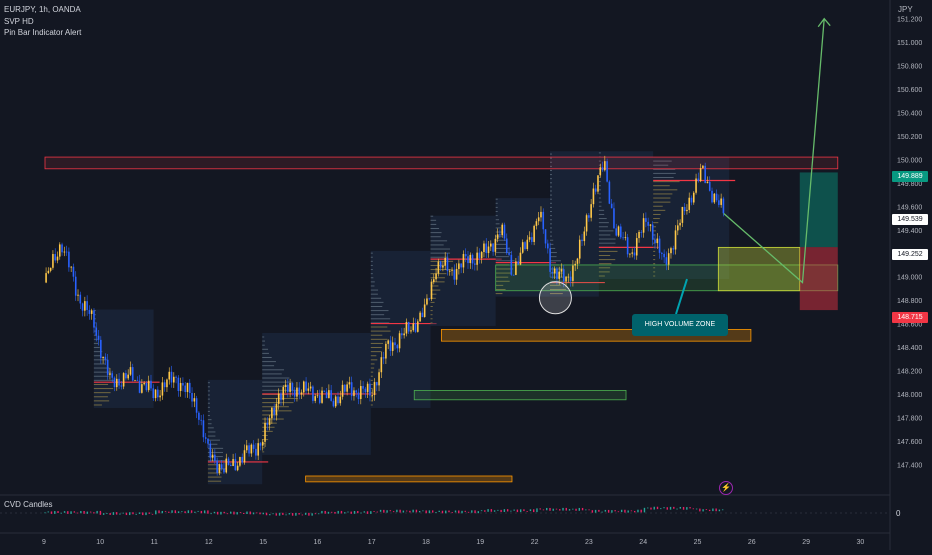 The image size is (932, 555). I want to click on high-volume-zone-callout: HIGH VOLUME ZONE, so click(680, 325).